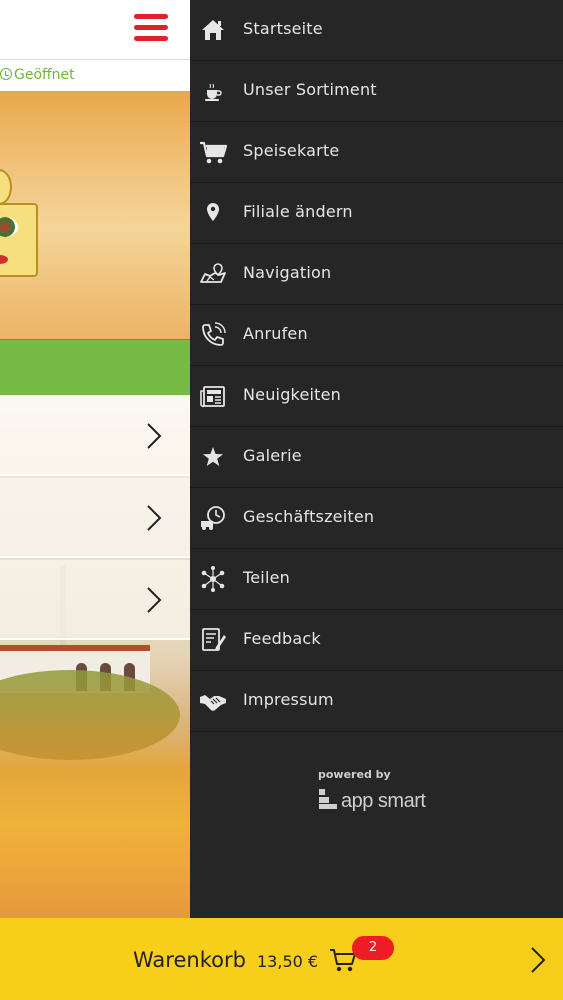  Describe the element at coordinates (213, 92) in the screenshot. I see `coffee-cup-icon` at that location.